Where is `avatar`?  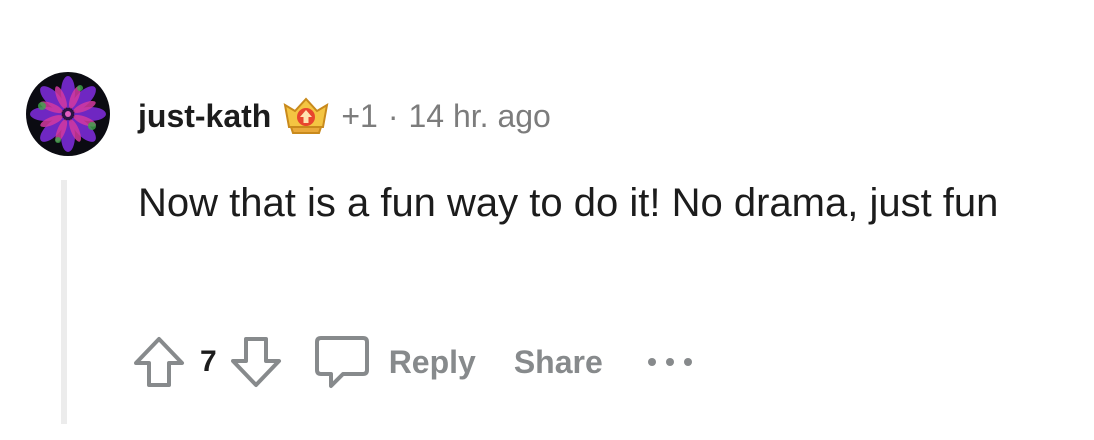 avatar is located at coordinates (68, 114).